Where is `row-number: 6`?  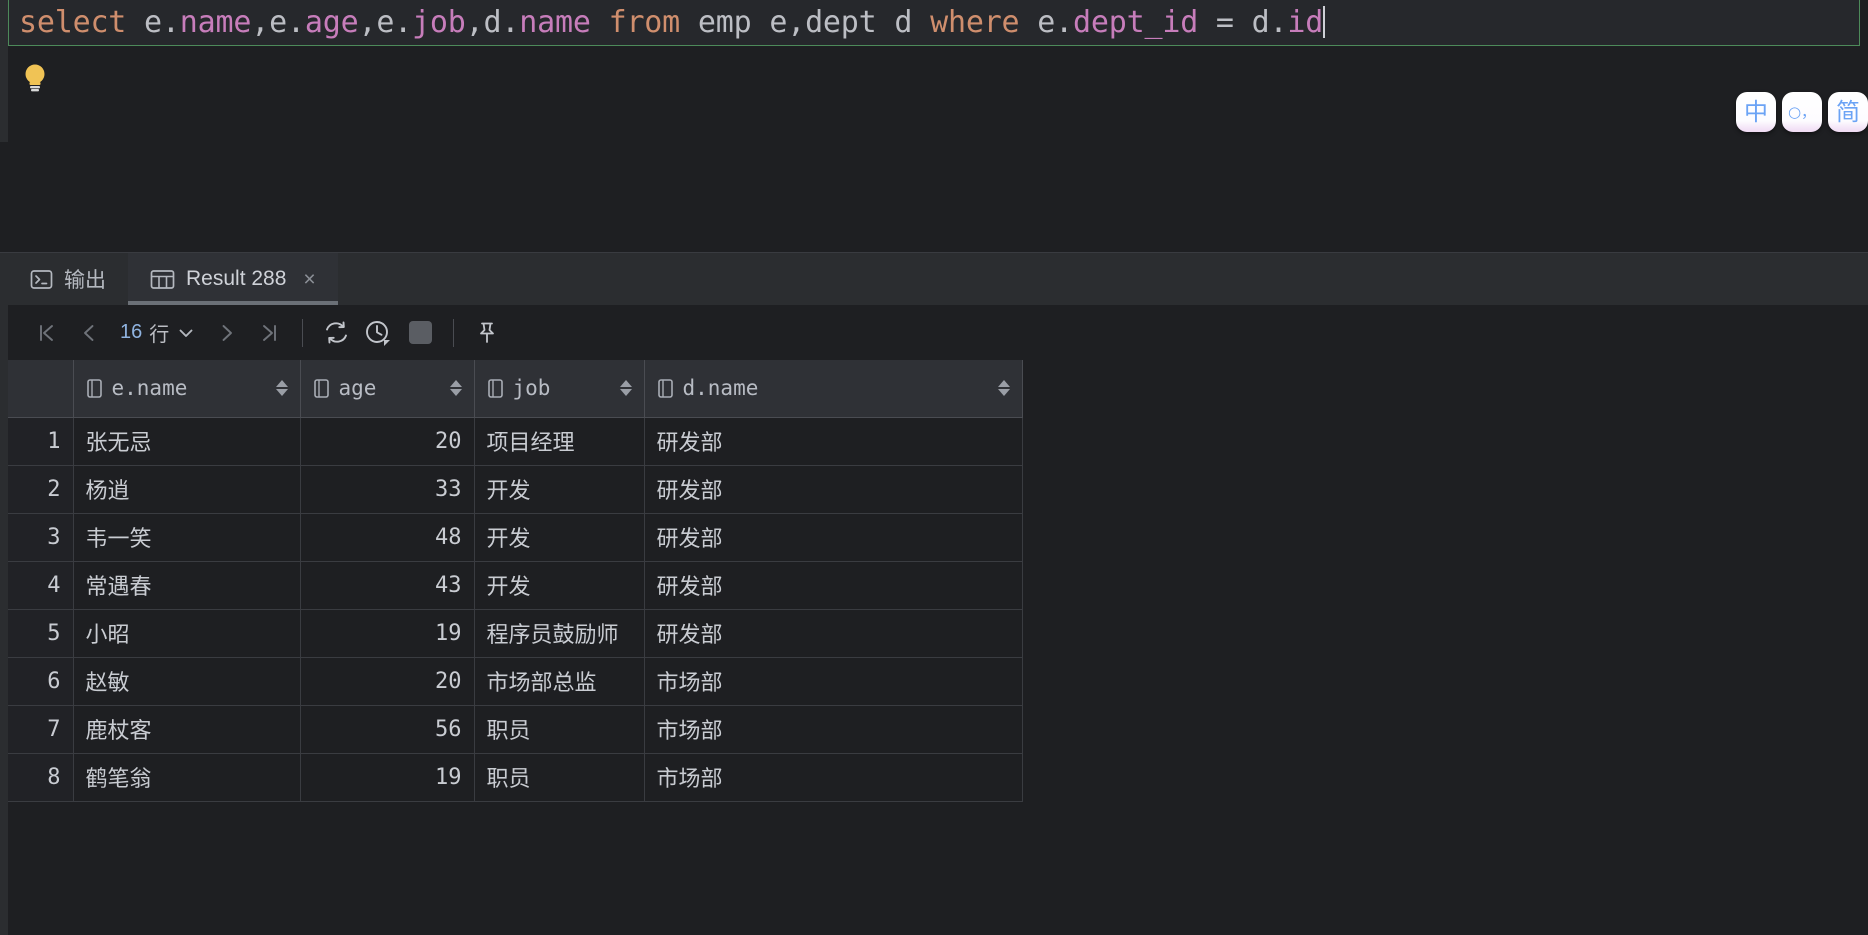 row-number: 6 is located at coordinates (41, 681).